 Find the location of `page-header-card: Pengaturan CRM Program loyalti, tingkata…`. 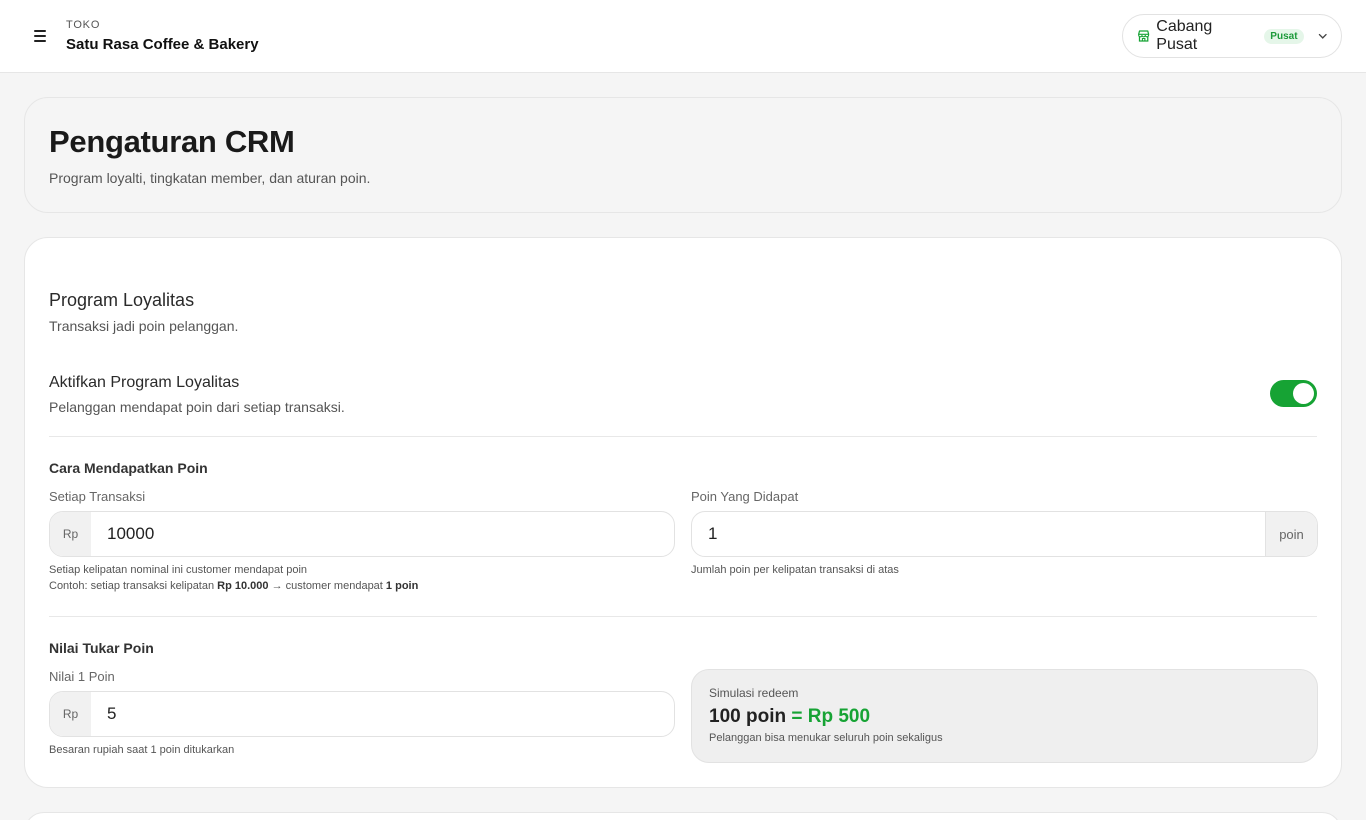

page-header-card: Pengaturan CRM Program loyalti, tingkata… is located at coordinates (683, 155).